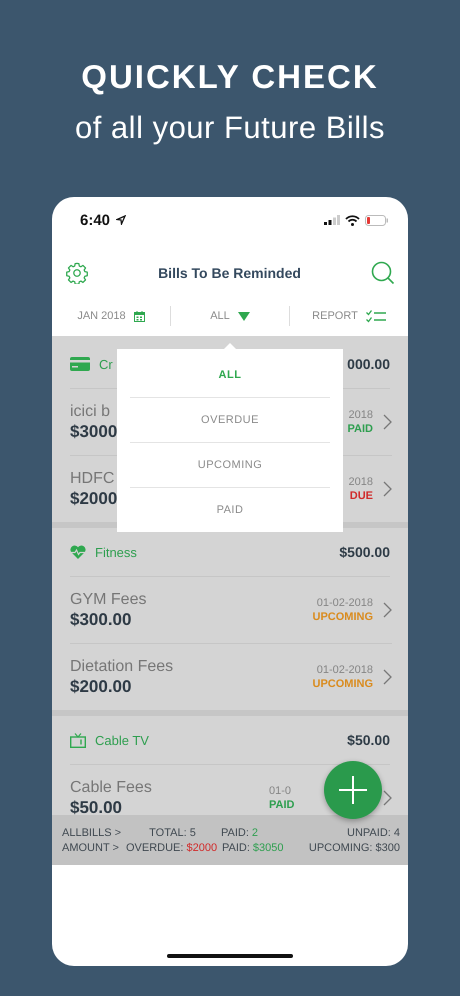  What do you see at coordinates (230, 316) in the screenshot?
I see `filter-status-button: ALL` at bounding box center [230, 316].